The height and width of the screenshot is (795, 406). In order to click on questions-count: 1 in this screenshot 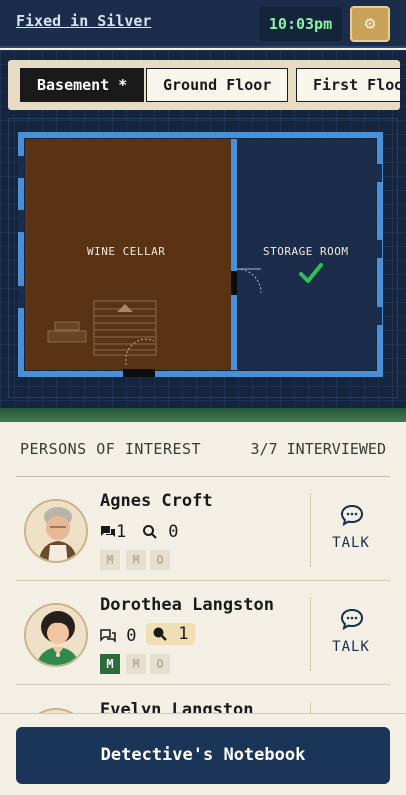, I will do `click(183, 634)`.